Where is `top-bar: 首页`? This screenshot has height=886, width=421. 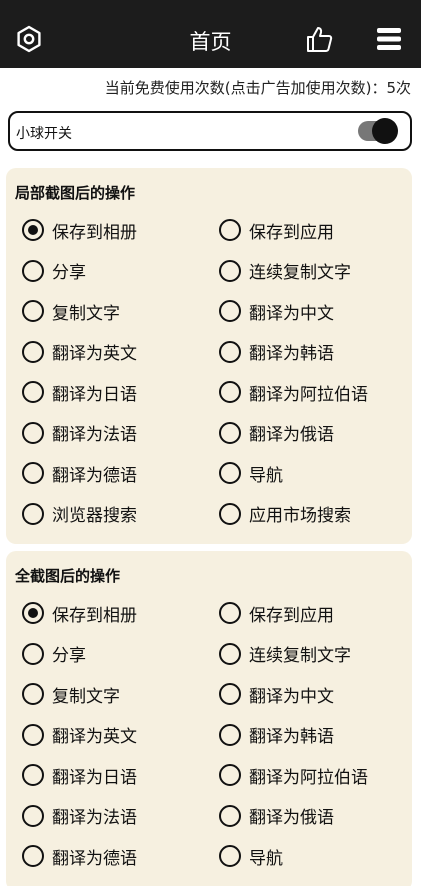
top-bar: 首页 is located at coordinates (210, 34).